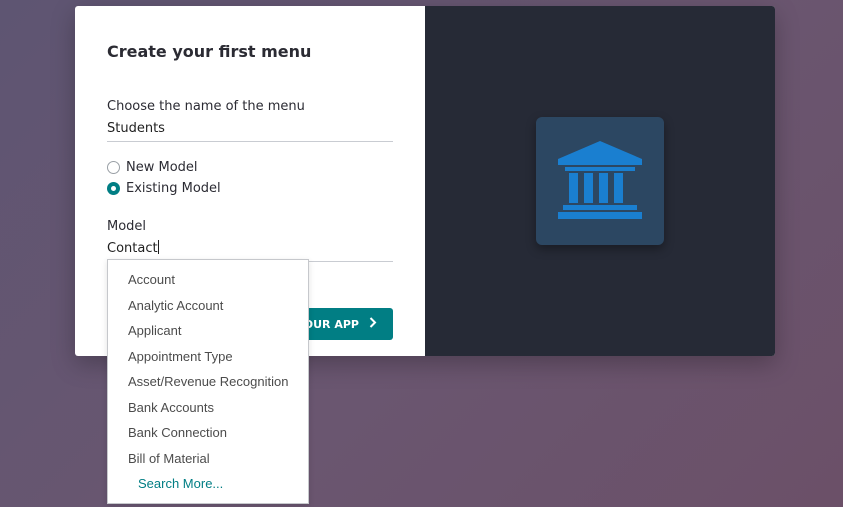 The image size is (843, 507). Describe the element at coordinates (208, 433) in the screenshot. I see `dropdown-item: Bank Connection` at that location.